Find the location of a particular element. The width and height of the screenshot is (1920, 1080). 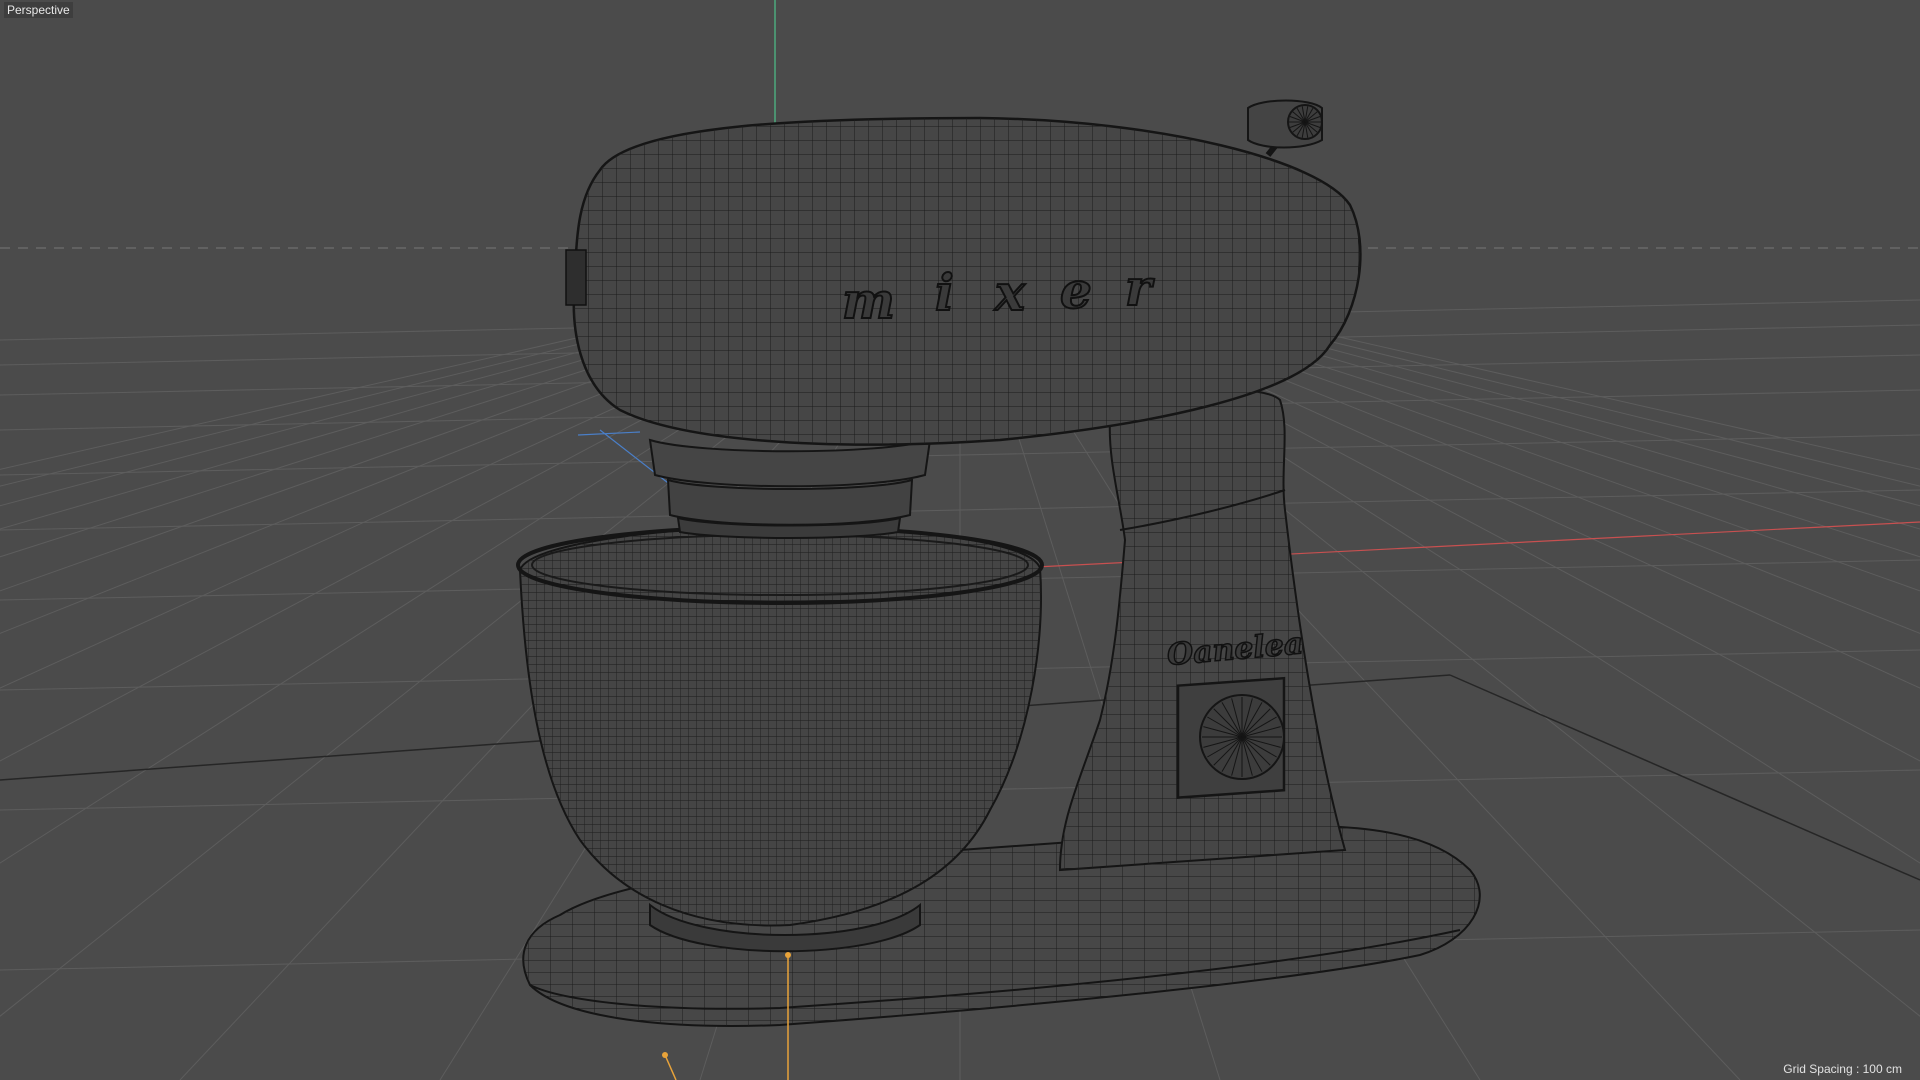

dial-spokes is located at coordinates (1242, 737).